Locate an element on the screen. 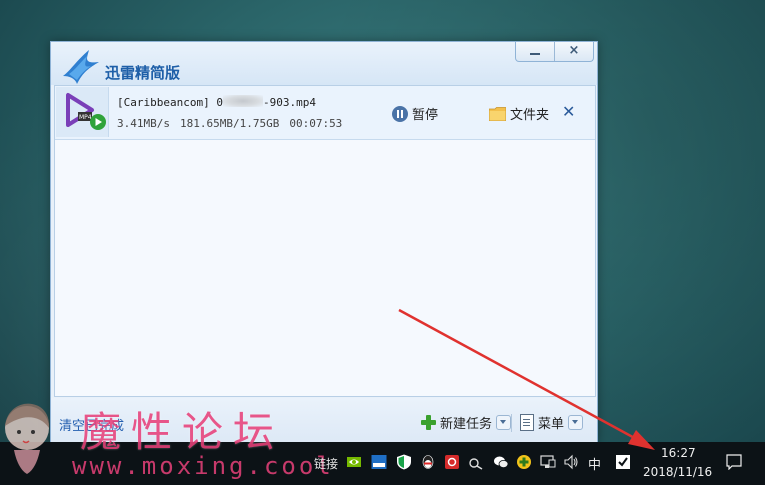 The width and height of the screenshot is (765, 485). qq-penguin-icon is located at coordinates (428, 462).